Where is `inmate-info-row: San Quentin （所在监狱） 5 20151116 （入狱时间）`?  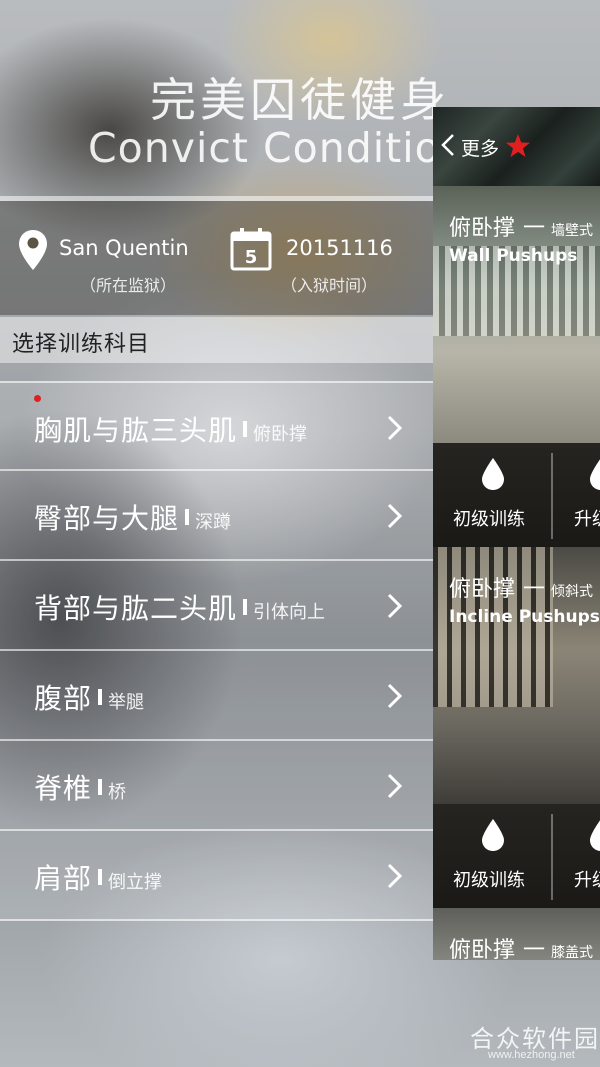 inmate-info-row: San Quentin （所在监狱） 5 20151116 （入狱时间） is located at coordinates (216, 258).